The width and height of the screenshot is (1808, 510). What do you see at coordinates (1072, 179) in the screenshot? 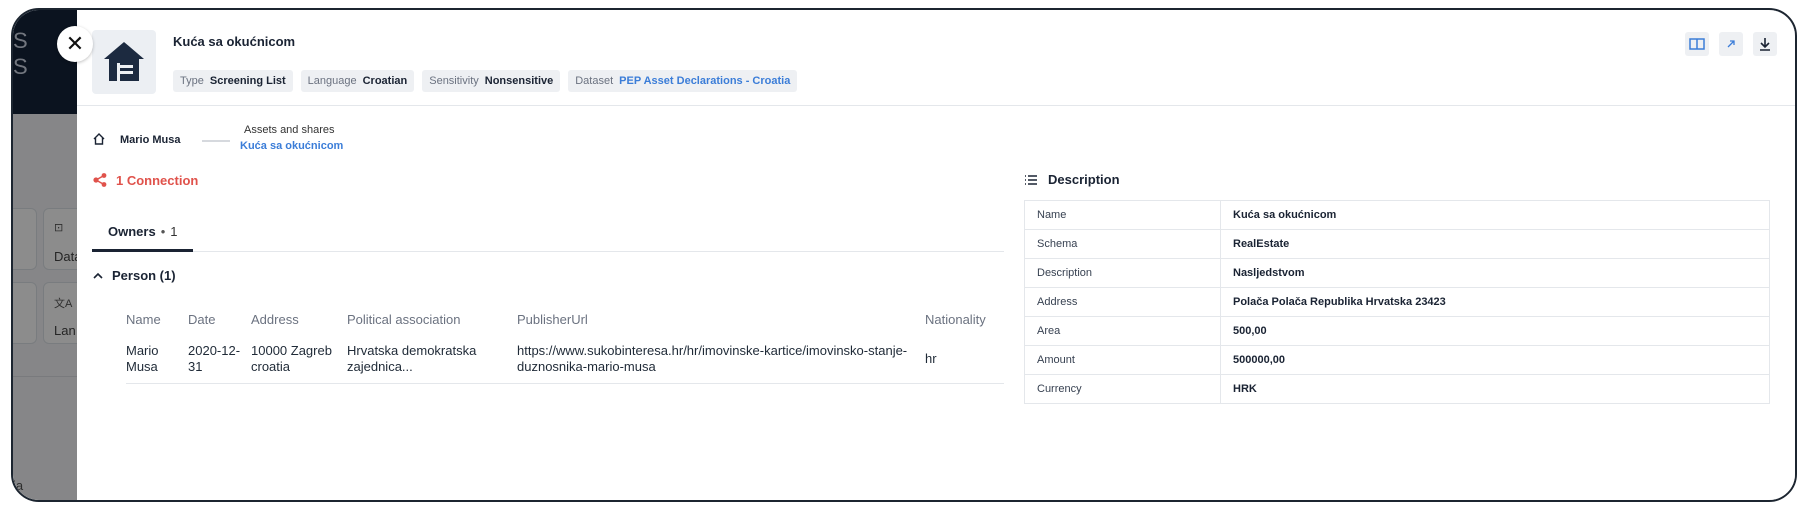
I see `description-heading: Description` at bounding box center [1072, 179].